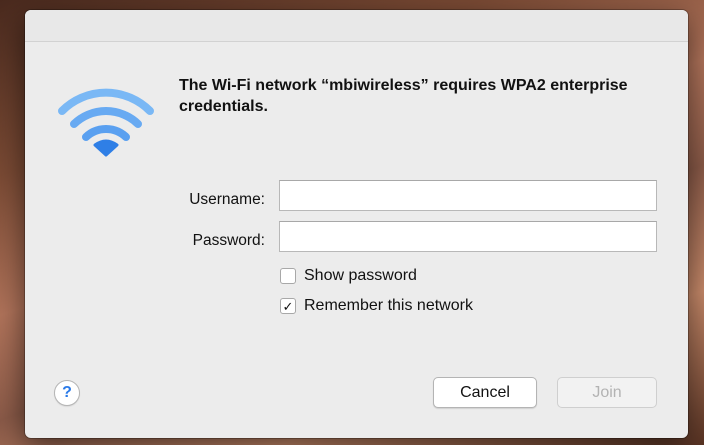 This screenshot has width=704, height=445. What do you see at coordinates (468, 195) in the screenshot?
I see `username-field` at bounding box center [468, 195].